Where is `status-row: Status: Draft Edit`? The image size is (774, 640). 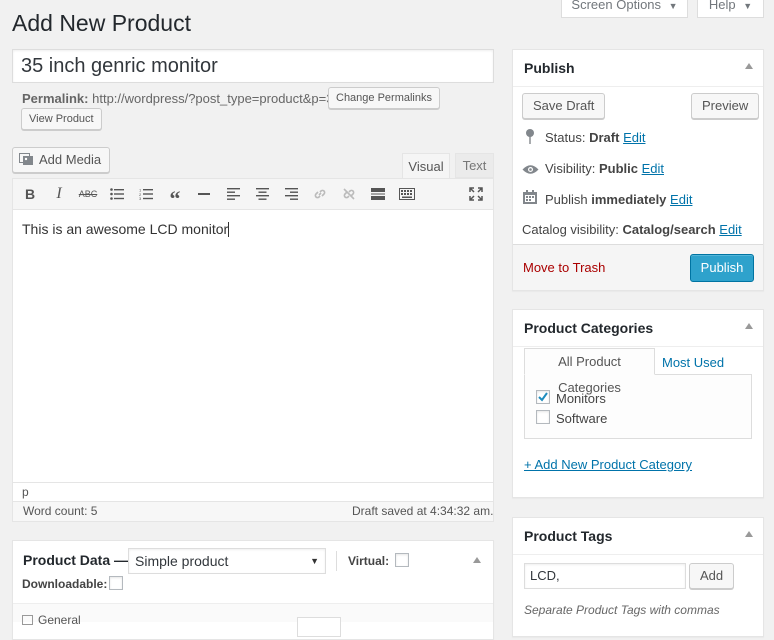
status-row: Status: Draft Edit is located at coordinates (595, 137).